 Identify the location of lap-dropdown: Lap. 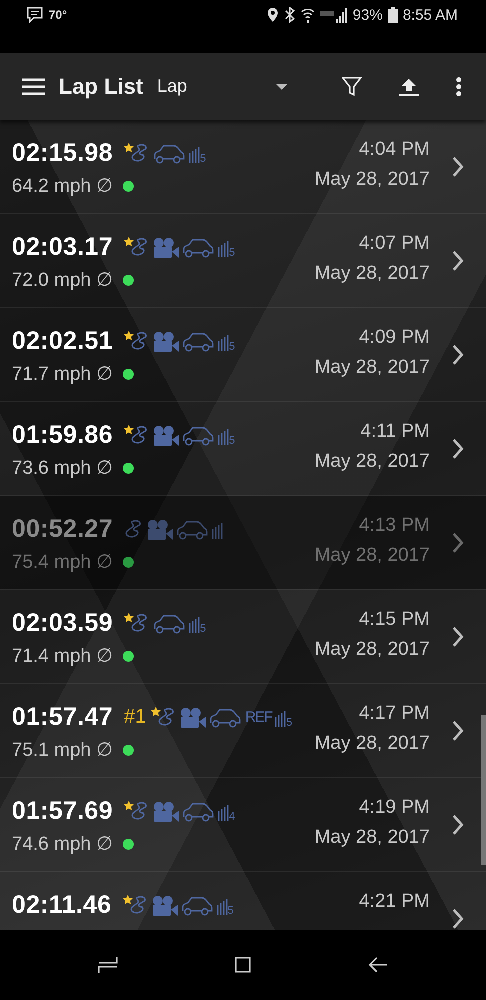
(224, 86).